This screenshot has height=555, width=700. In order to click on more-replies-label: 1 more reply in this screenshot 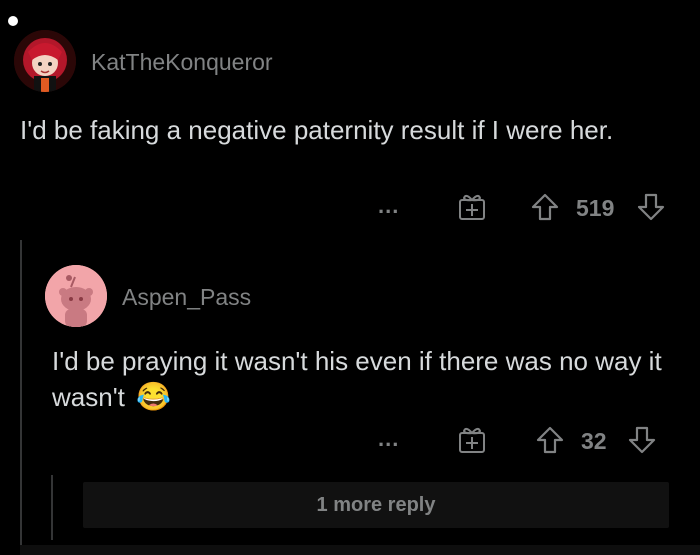, I will do `click(376, 504)`.